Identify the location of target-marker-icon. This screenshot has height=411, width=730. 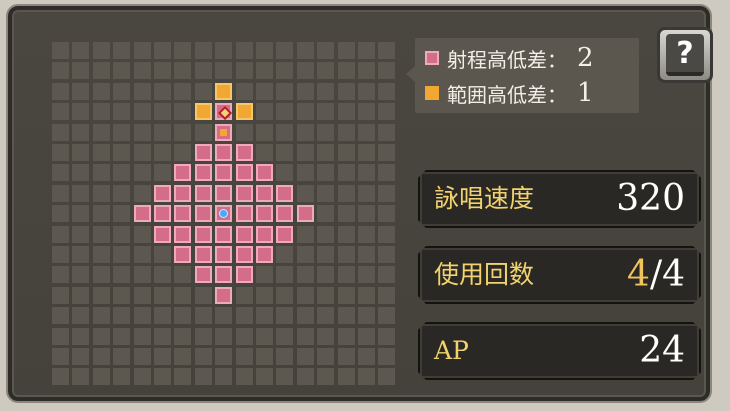
(225, 113).